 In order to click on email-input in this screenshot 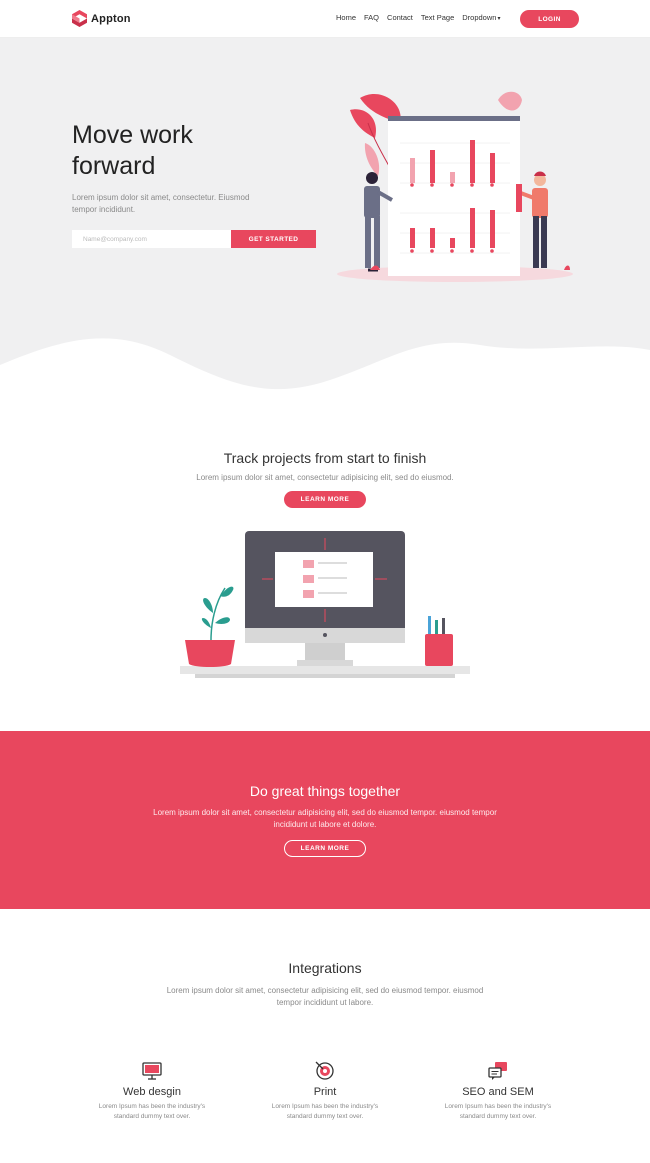, I will do `click(151, 239)`.